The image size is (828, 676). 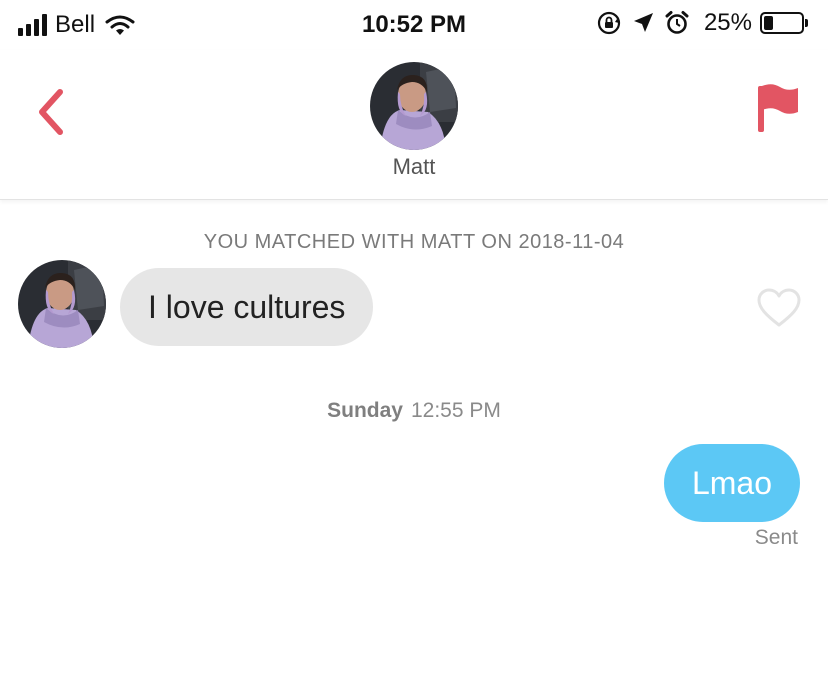 I want to click on timestamp-time: 12:55 PM, so click(x=455, y=410).